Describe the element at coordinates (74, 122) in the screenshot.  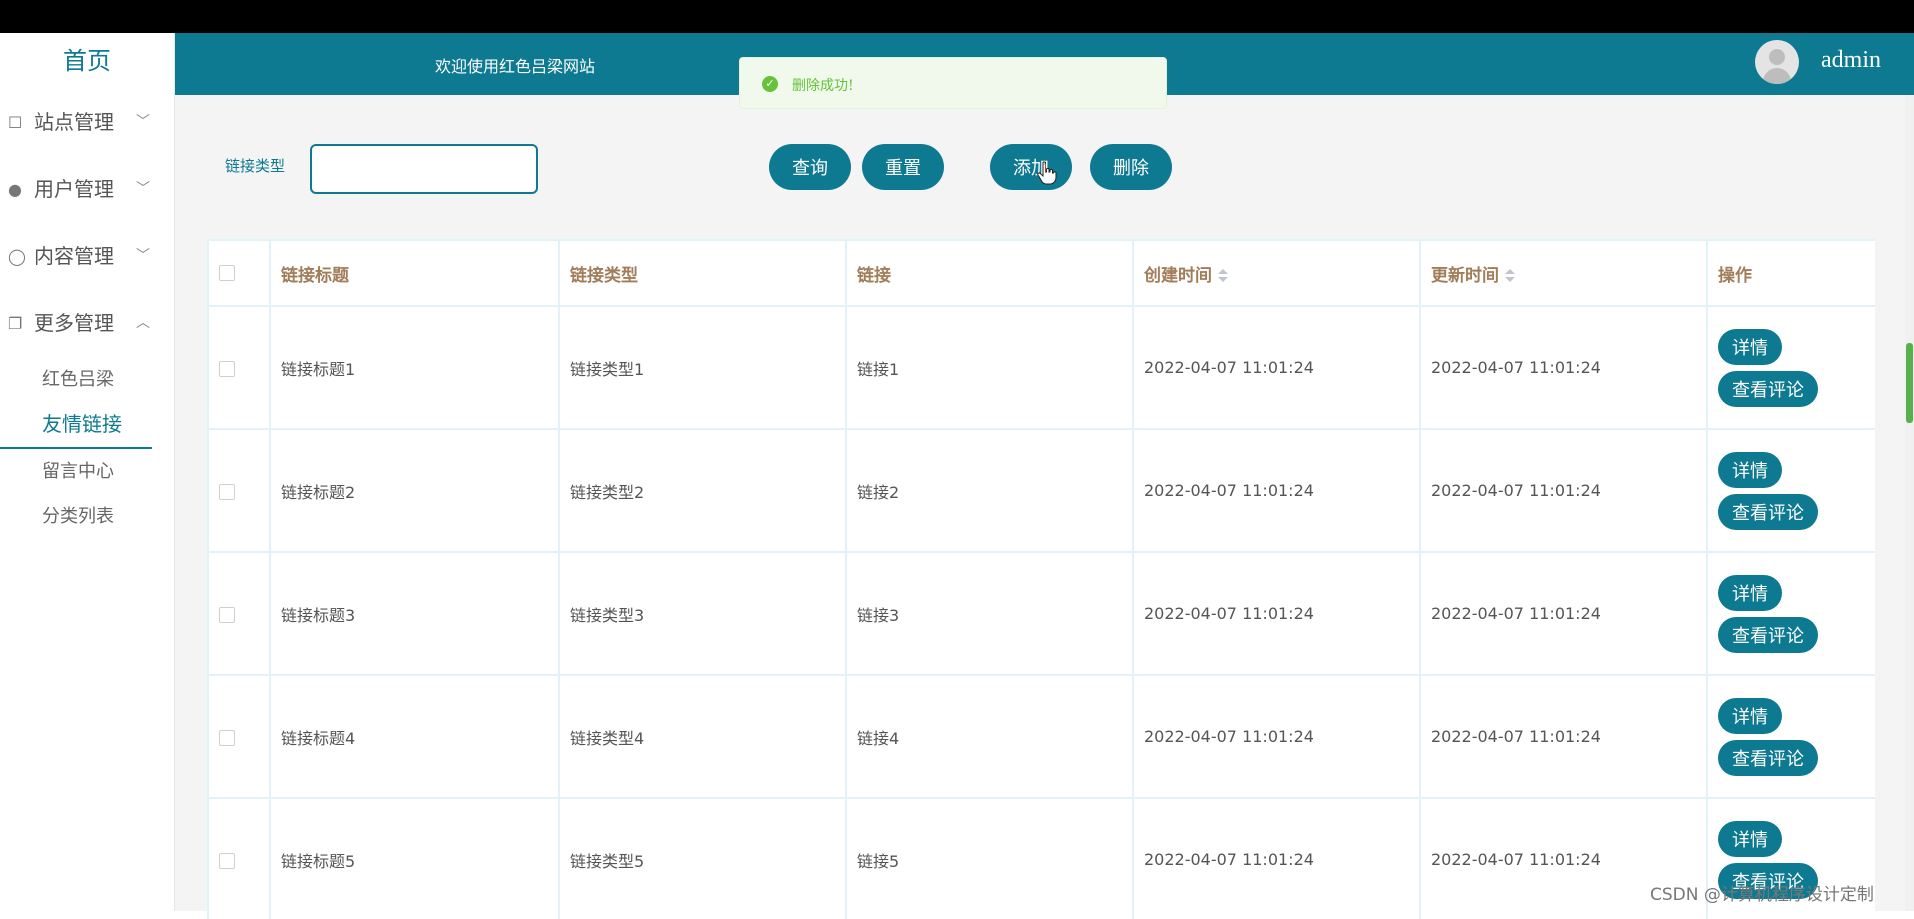
I see `sidebar-item-label: 站点管理` at that location.